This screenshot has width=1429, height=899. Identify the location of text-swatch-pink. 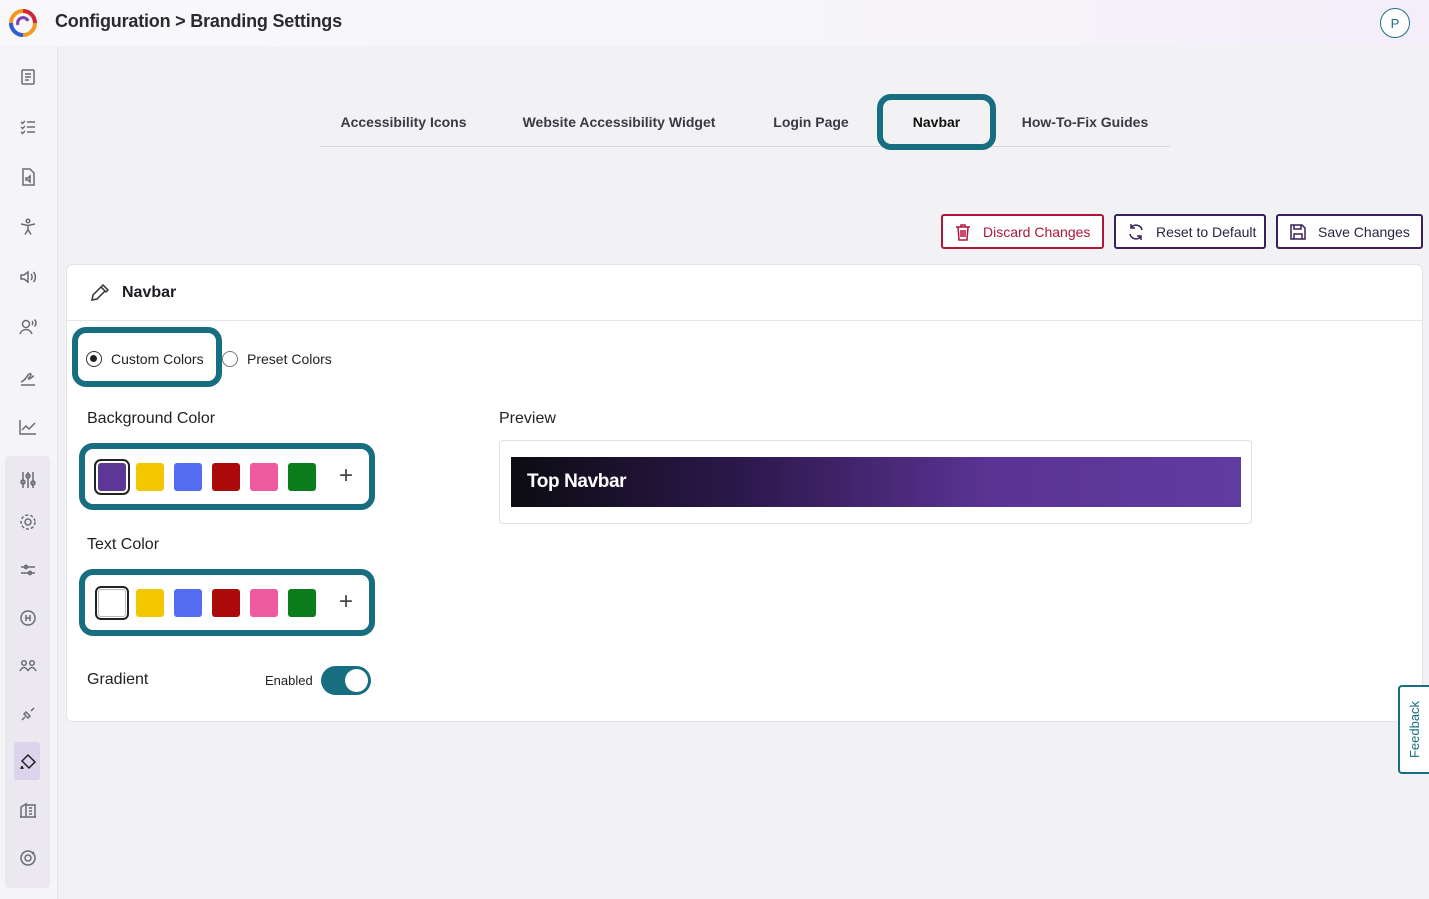
(264, 603).